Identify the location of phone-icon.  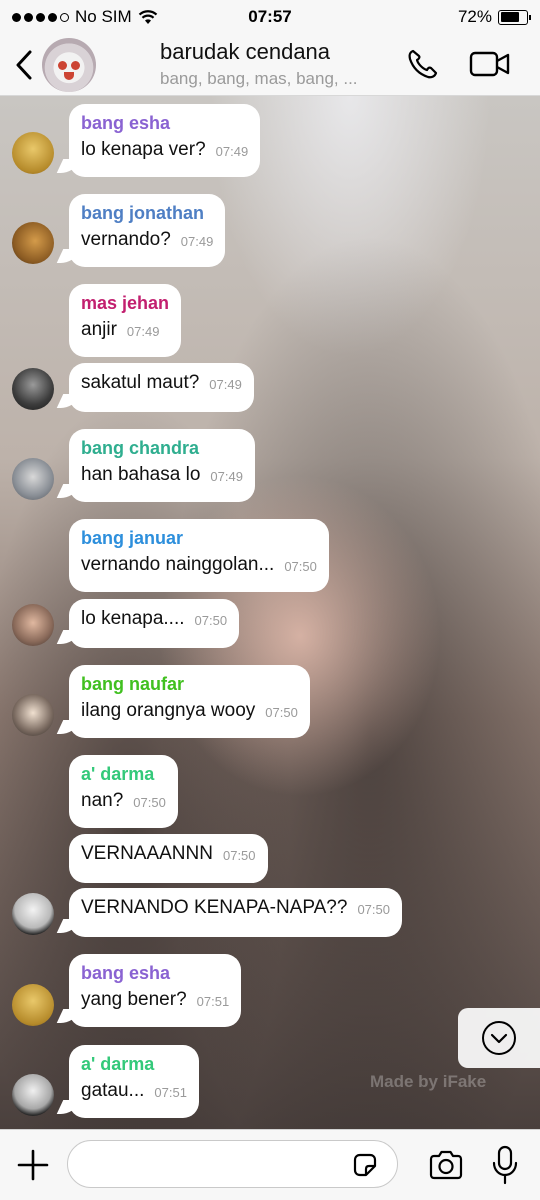
(423, 64).